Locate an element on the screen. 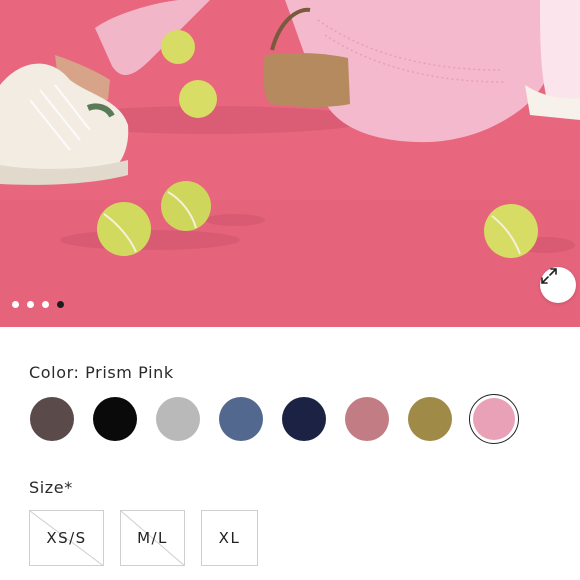  color-swatch-olive is located at coordinates (430, 419).